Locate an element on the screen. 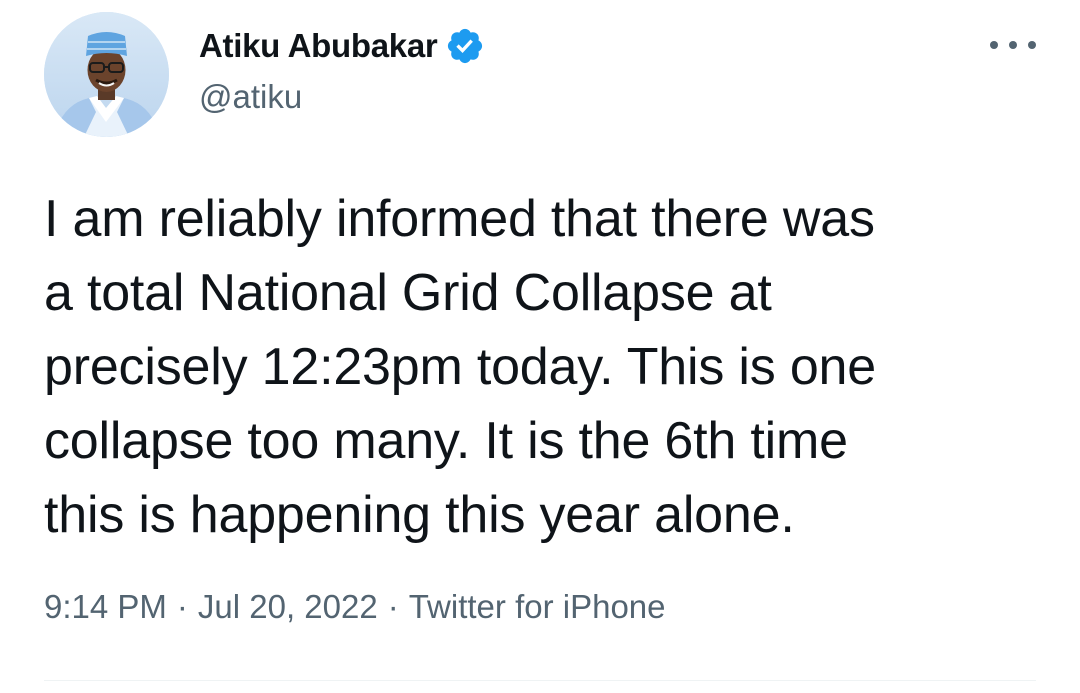  tweet-date: Jul 20, 2022 is located at coordinates (288, 607).